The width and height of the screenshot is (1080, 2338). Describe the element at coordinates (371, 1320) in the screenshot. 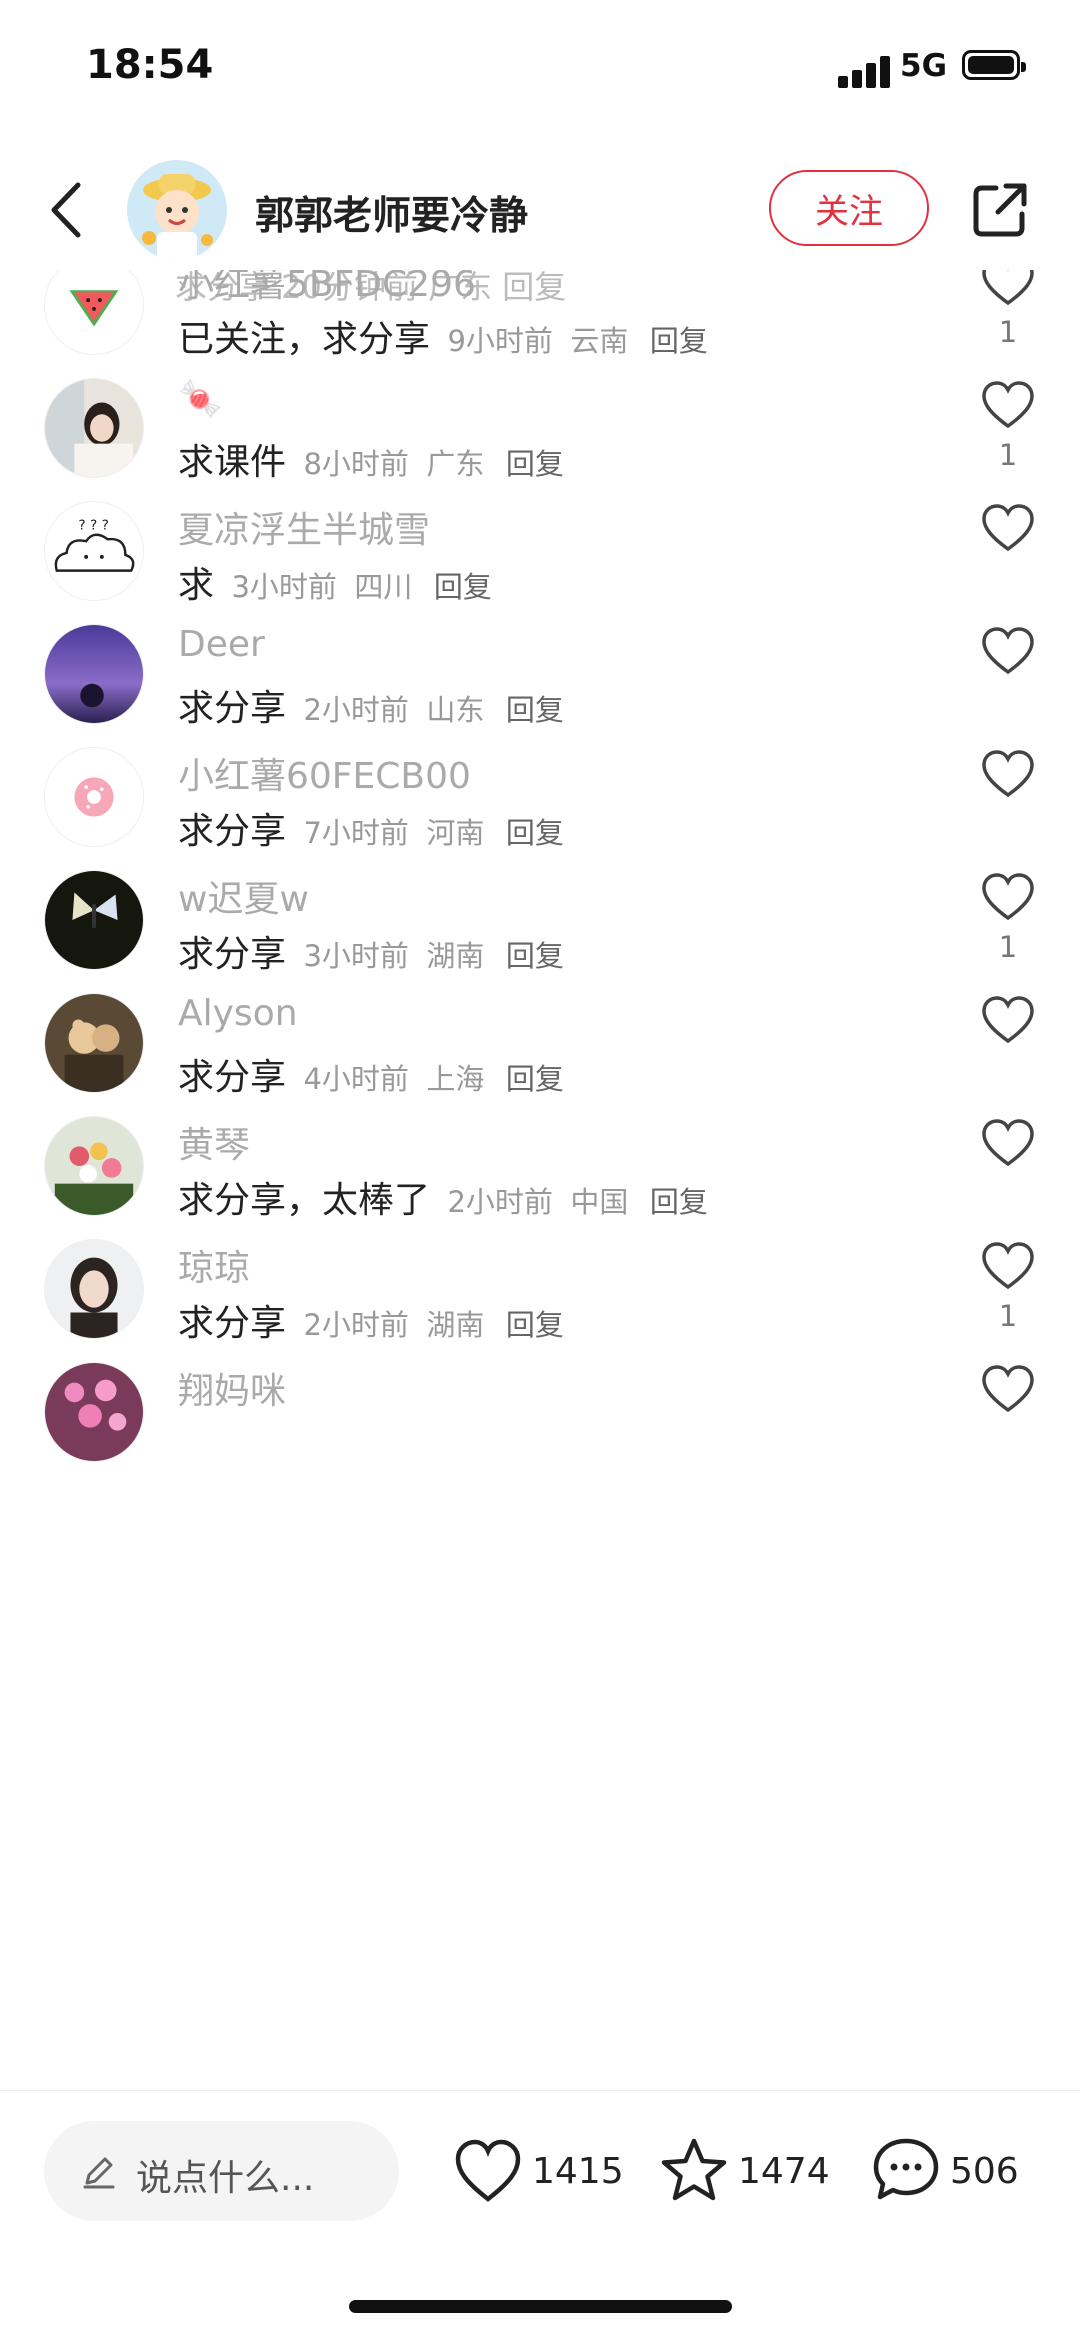

I see `comment-text: 求分享 2小时前 湖南 回复` at that location.